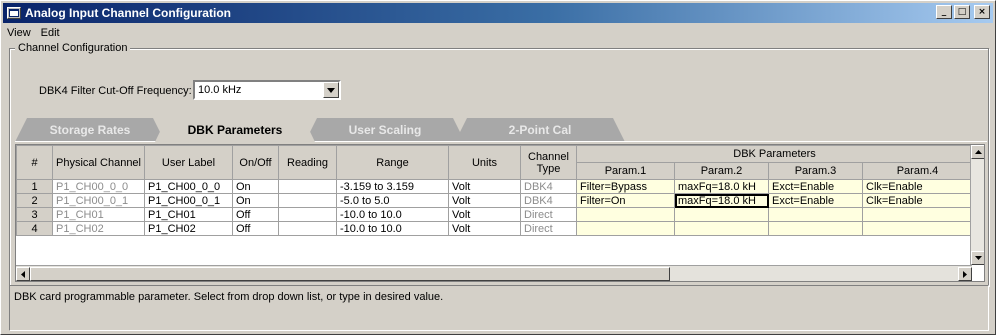  Describe the element at coordinates (540, 130) in the screenshot. I see `tab-2-point-cal: 2-Point Cal` at that location.